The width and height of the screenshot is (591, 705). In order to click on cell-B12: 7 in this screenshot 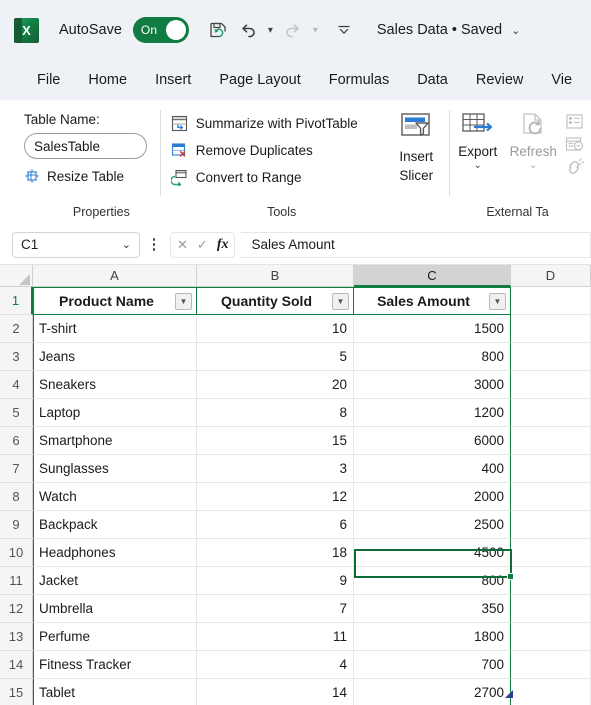, I will do `click(275, 609)`.